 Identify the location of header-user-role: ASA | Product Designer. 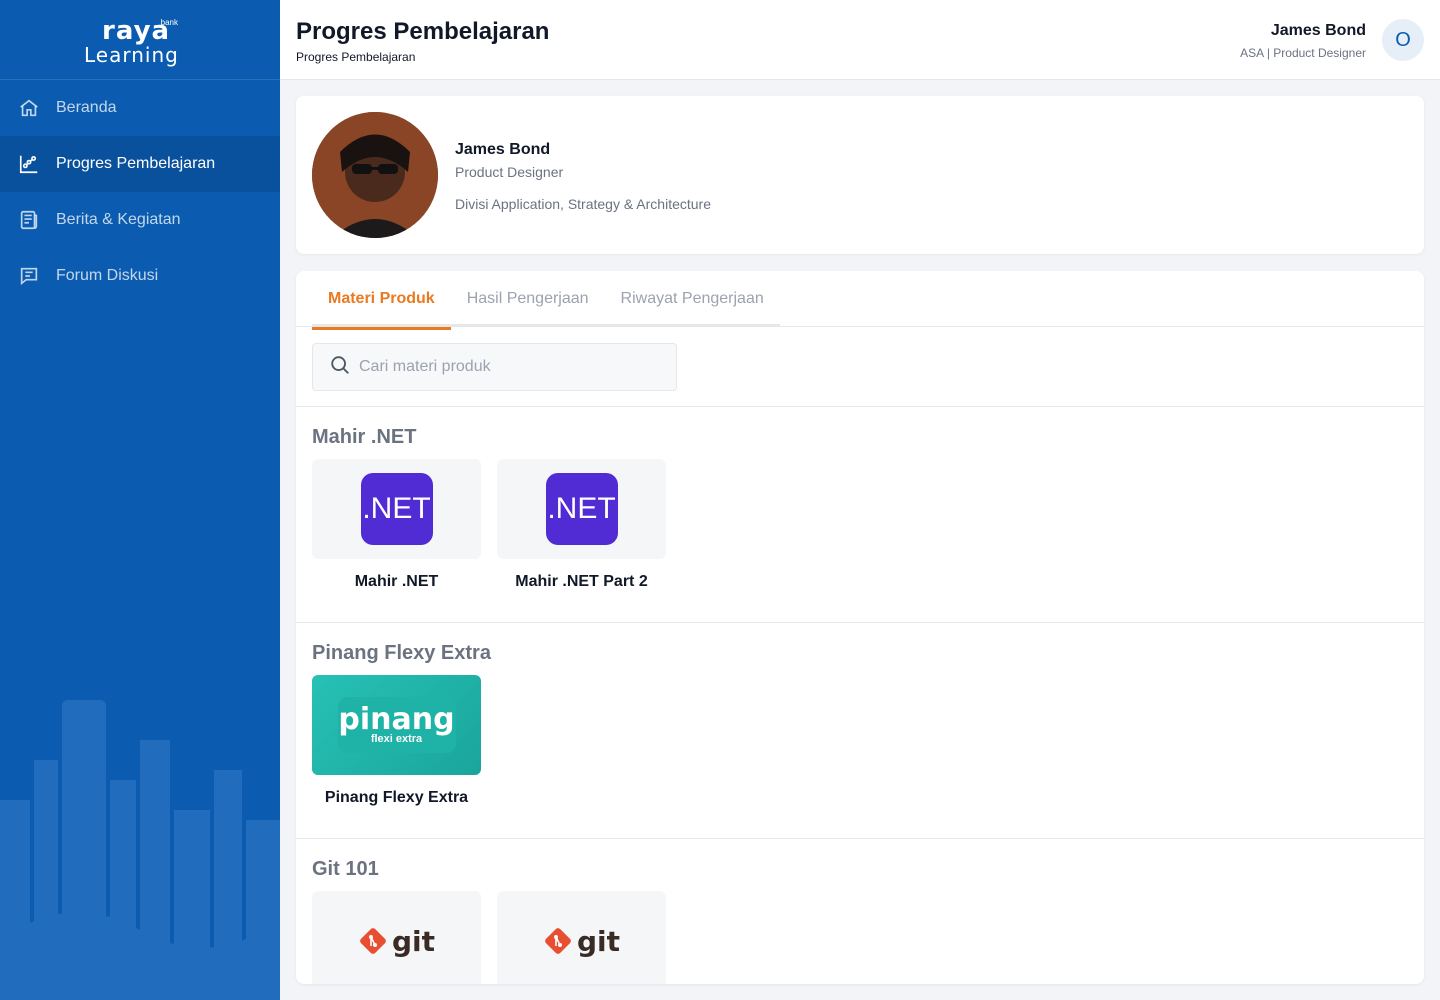
(1303, 53).